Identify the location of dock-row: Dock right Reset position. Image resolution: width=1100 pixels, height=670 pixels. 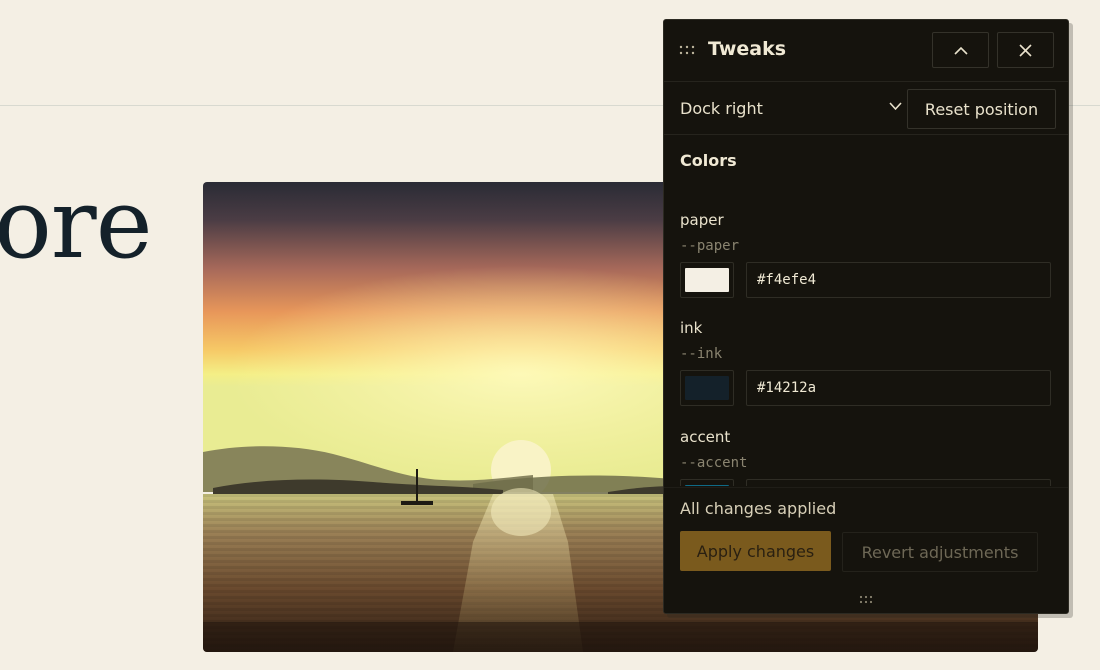
(866, 108).